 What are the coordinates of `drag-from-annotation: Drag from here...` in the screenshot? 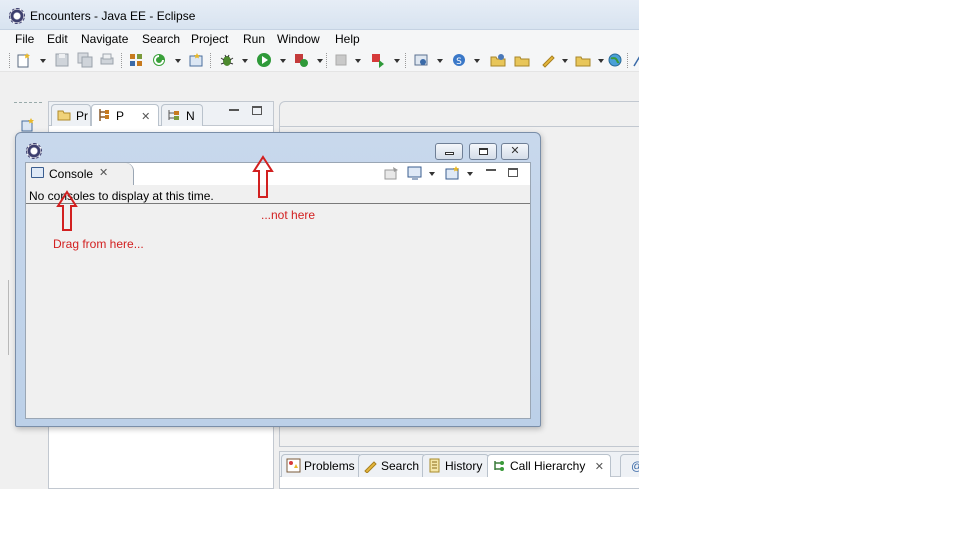 It's located at (98, 244).